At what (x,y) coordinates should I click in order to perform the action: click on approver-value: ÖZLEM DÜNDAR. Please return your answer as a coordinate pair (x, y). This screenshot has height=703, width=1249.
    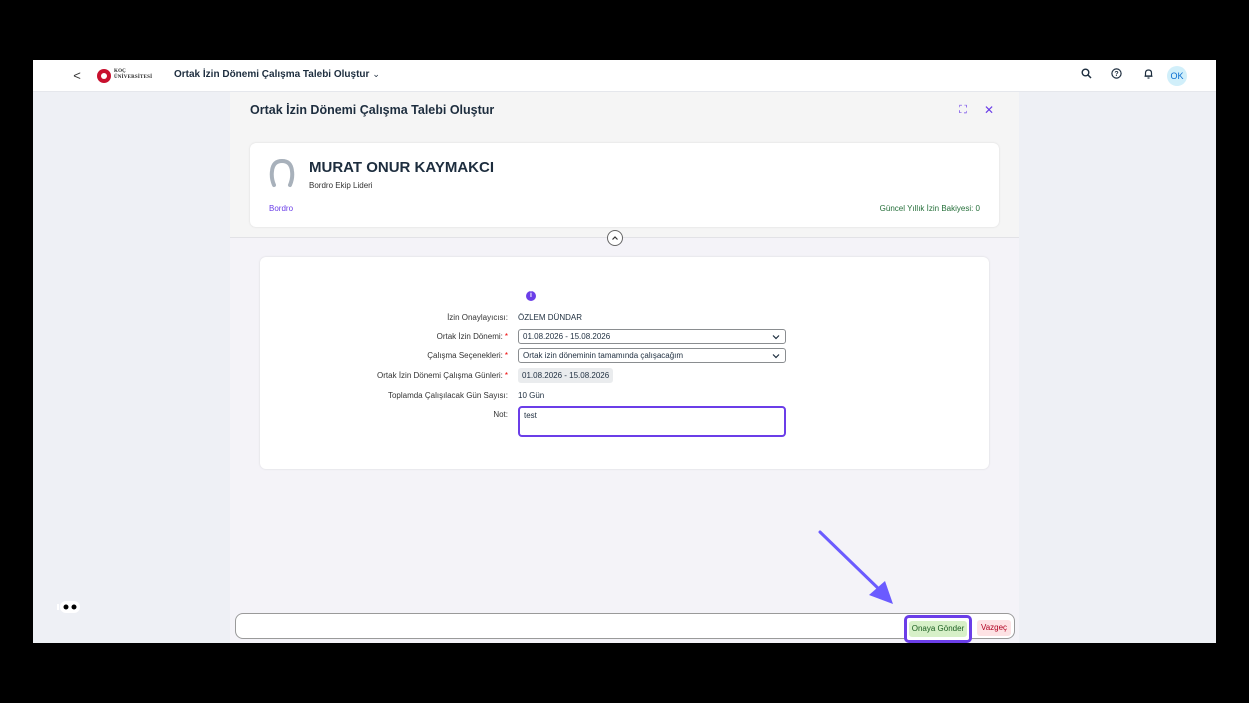
    Looking at the image, I should click on (550, 317).